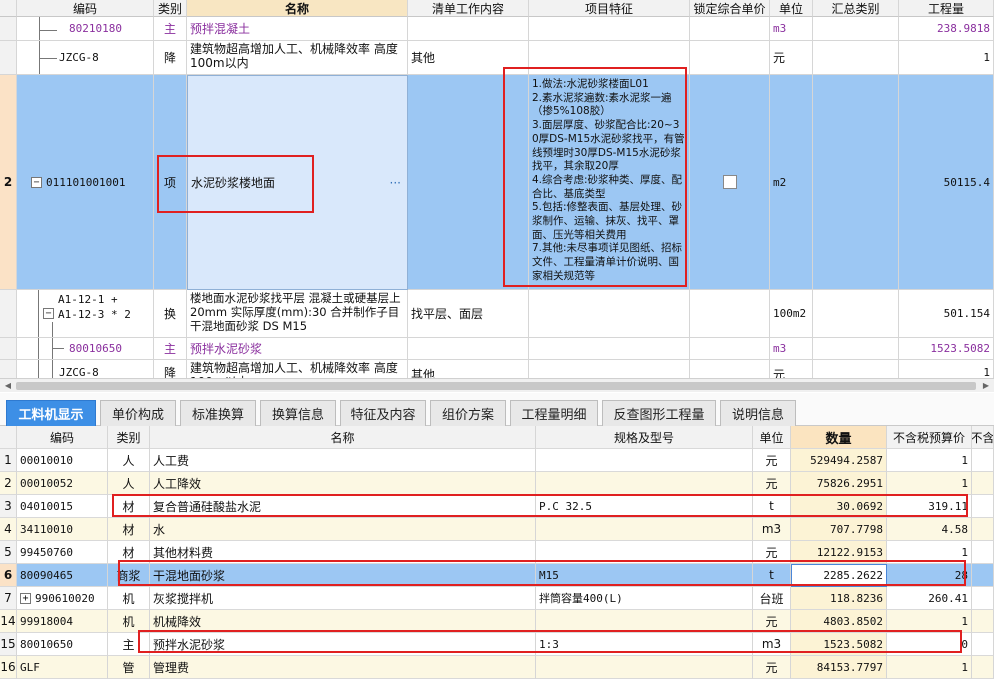  What do you see at coordinates (609, 8) in the screenshot?
I see `col-header-feature: 项目特征` at bounding box center [609, 8].